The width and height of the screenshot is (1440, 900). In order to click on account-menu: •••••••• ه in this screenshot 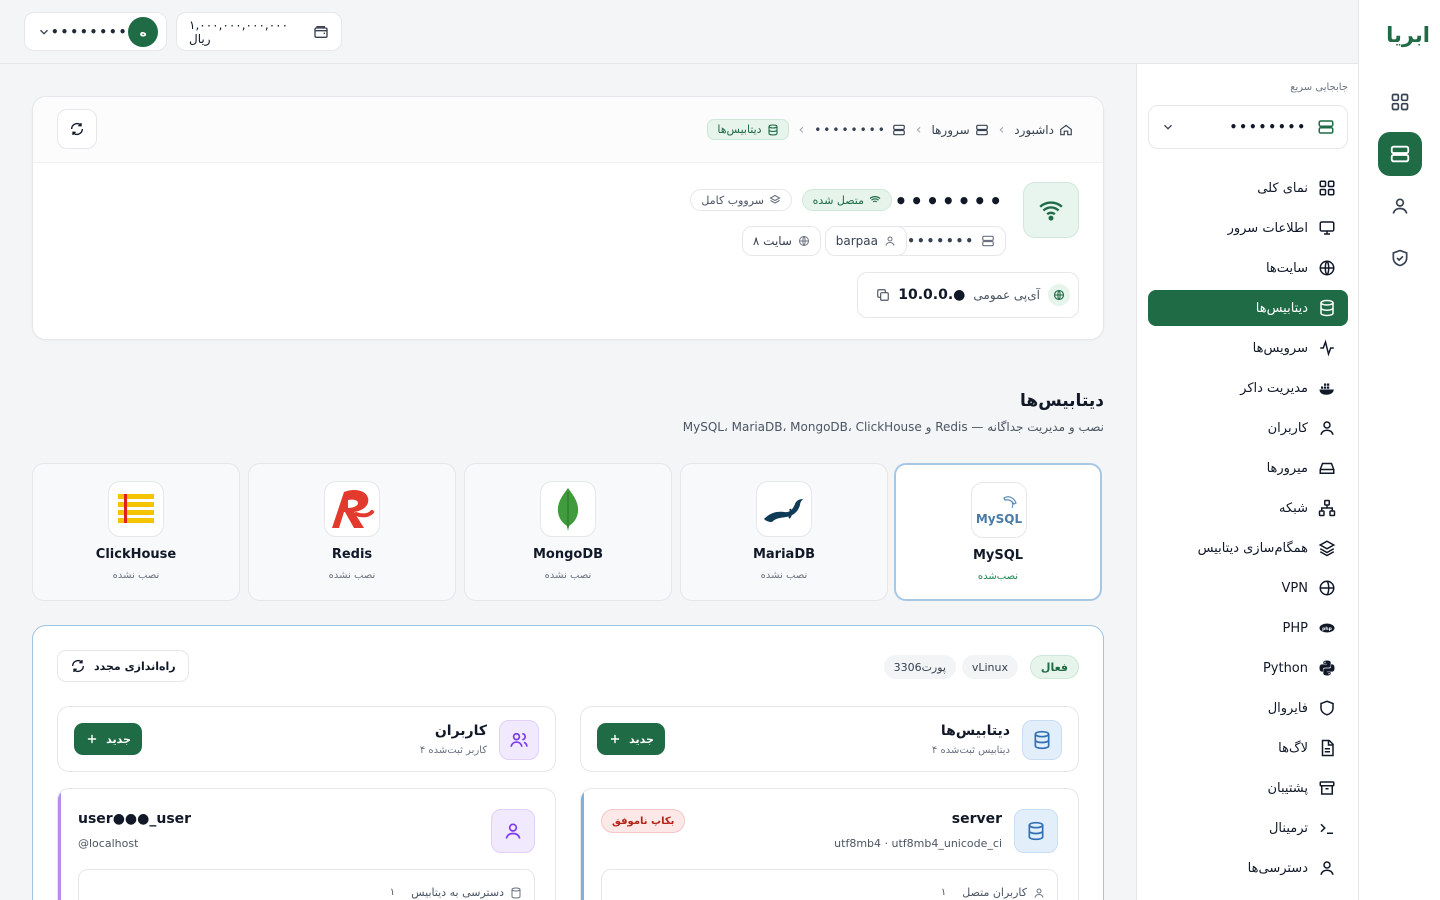, I will do `click(95, 31)`.